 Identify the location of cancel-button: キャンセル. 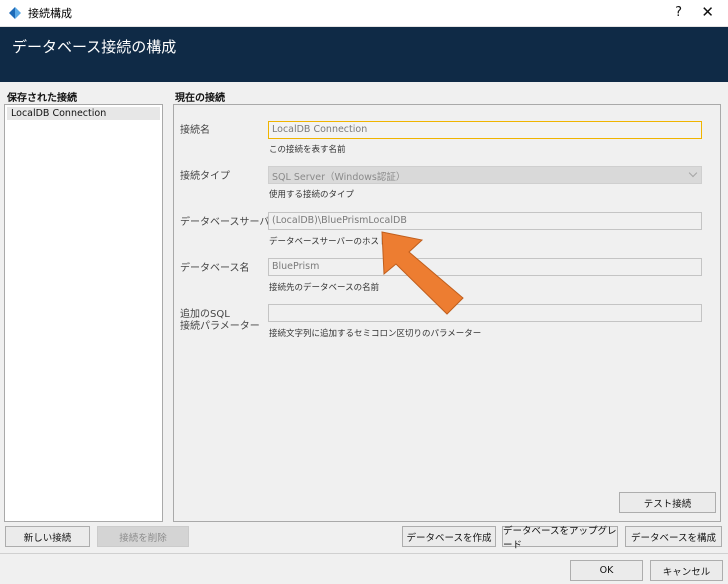
(686, 570).